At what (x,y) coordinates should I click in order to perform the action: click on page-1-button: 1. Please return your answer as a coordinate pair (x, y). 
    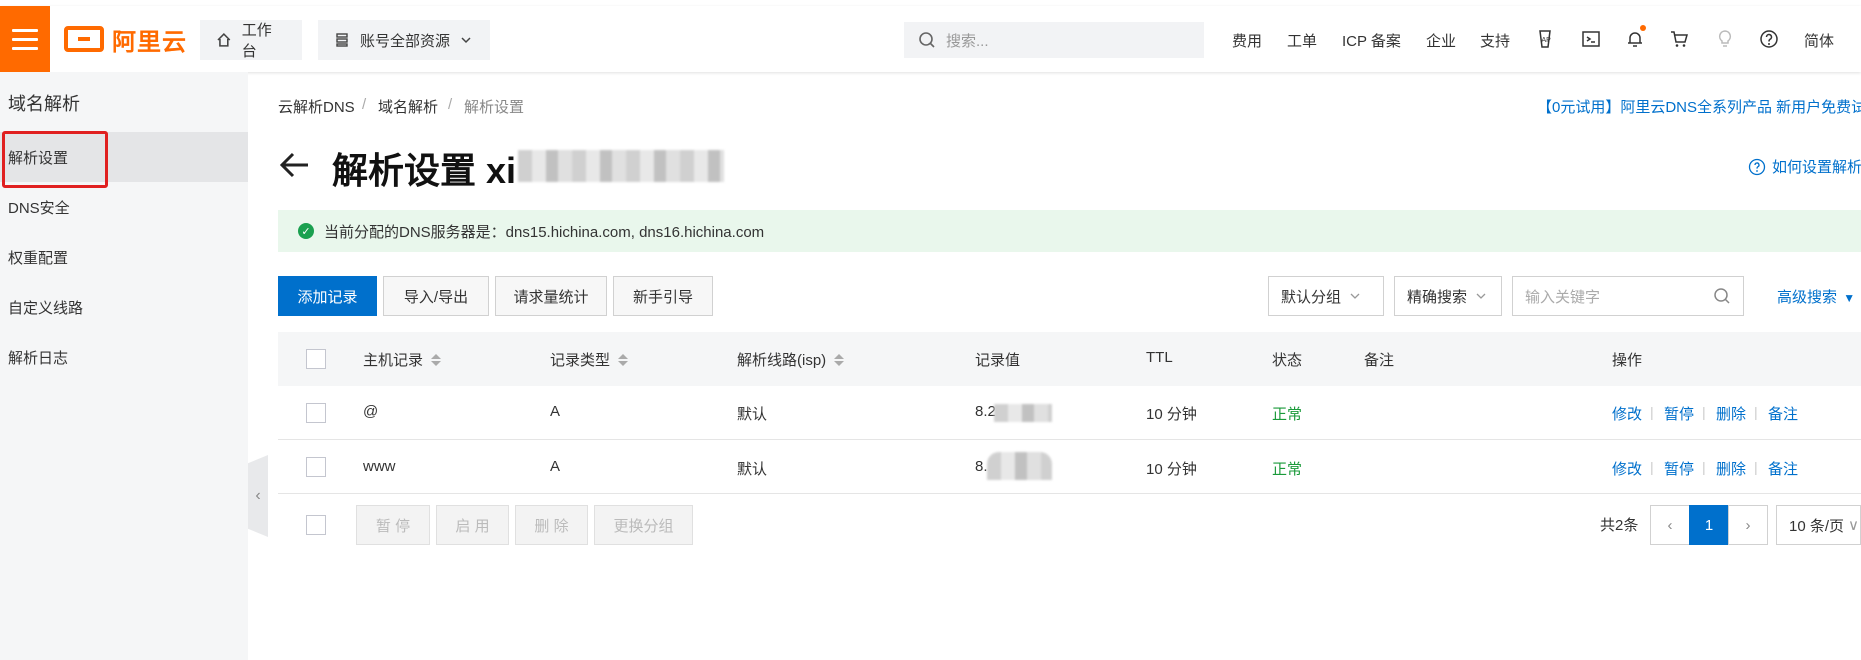
    Looking at the image, I should click on (1709, 525).